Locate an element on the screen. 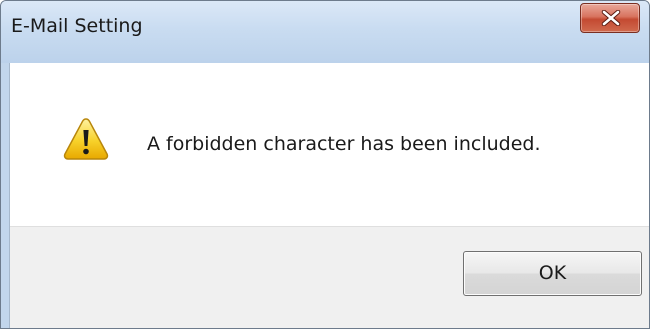 The width and height of the screenshot is (650, 329). close-icon is located at coordinates (611, 18).